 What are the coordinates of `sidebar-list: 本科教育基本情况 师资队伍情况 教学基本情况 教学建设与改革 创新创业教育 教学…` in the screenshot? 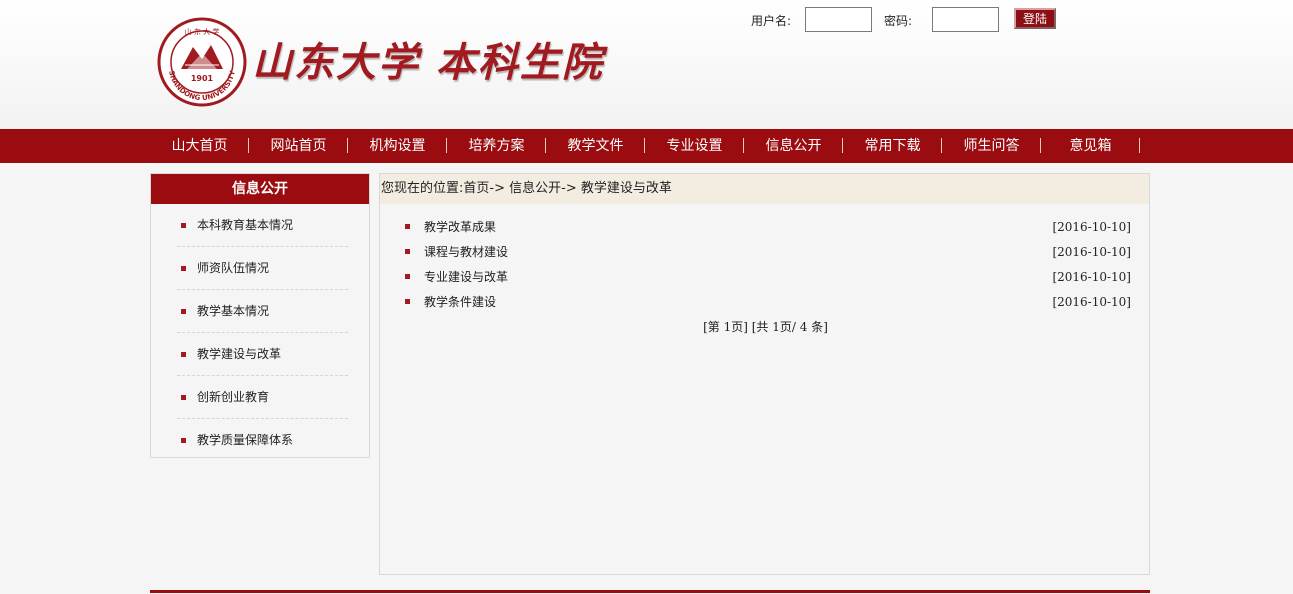 It's located at (260, 333).